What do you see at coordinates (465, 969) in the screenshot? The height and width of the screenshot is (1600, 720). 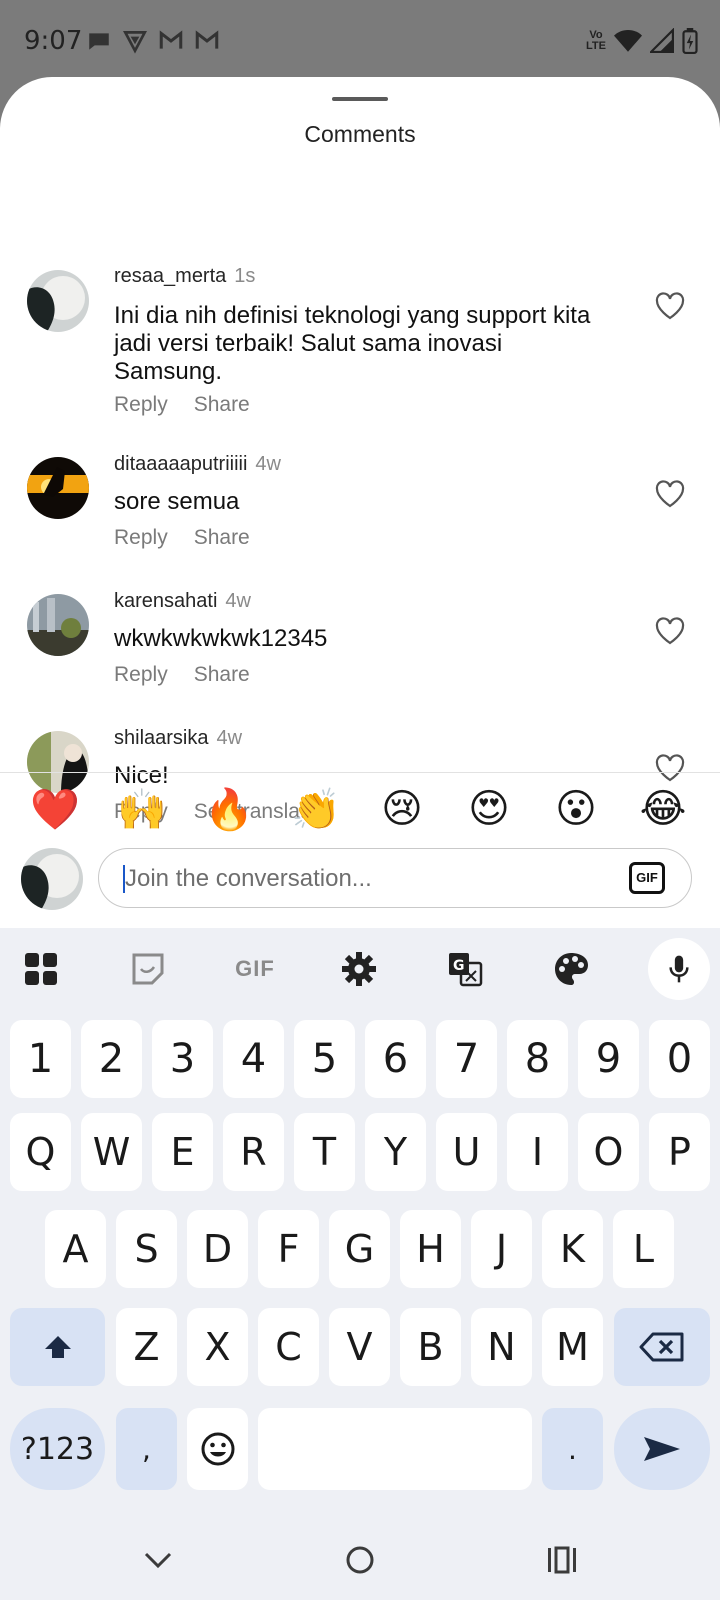 I see `translate-icon: G` at bounding box center [465, 969].